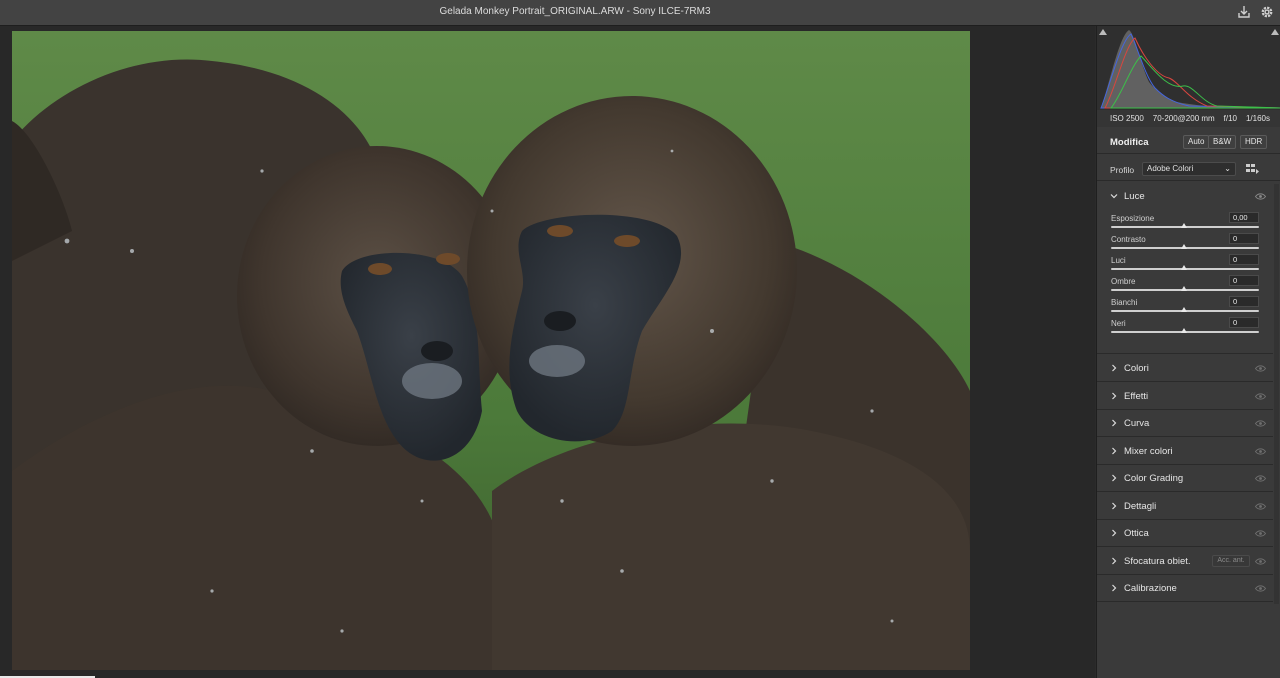 This screenshot has width=1280, height=678. I want to click on section-label: Colori, so click(1136, 368).